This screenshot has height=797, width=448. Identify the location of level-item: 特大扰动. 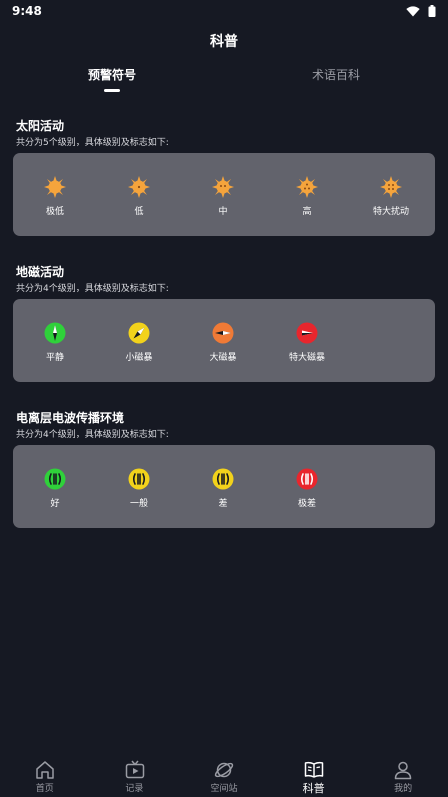
(391, 194).